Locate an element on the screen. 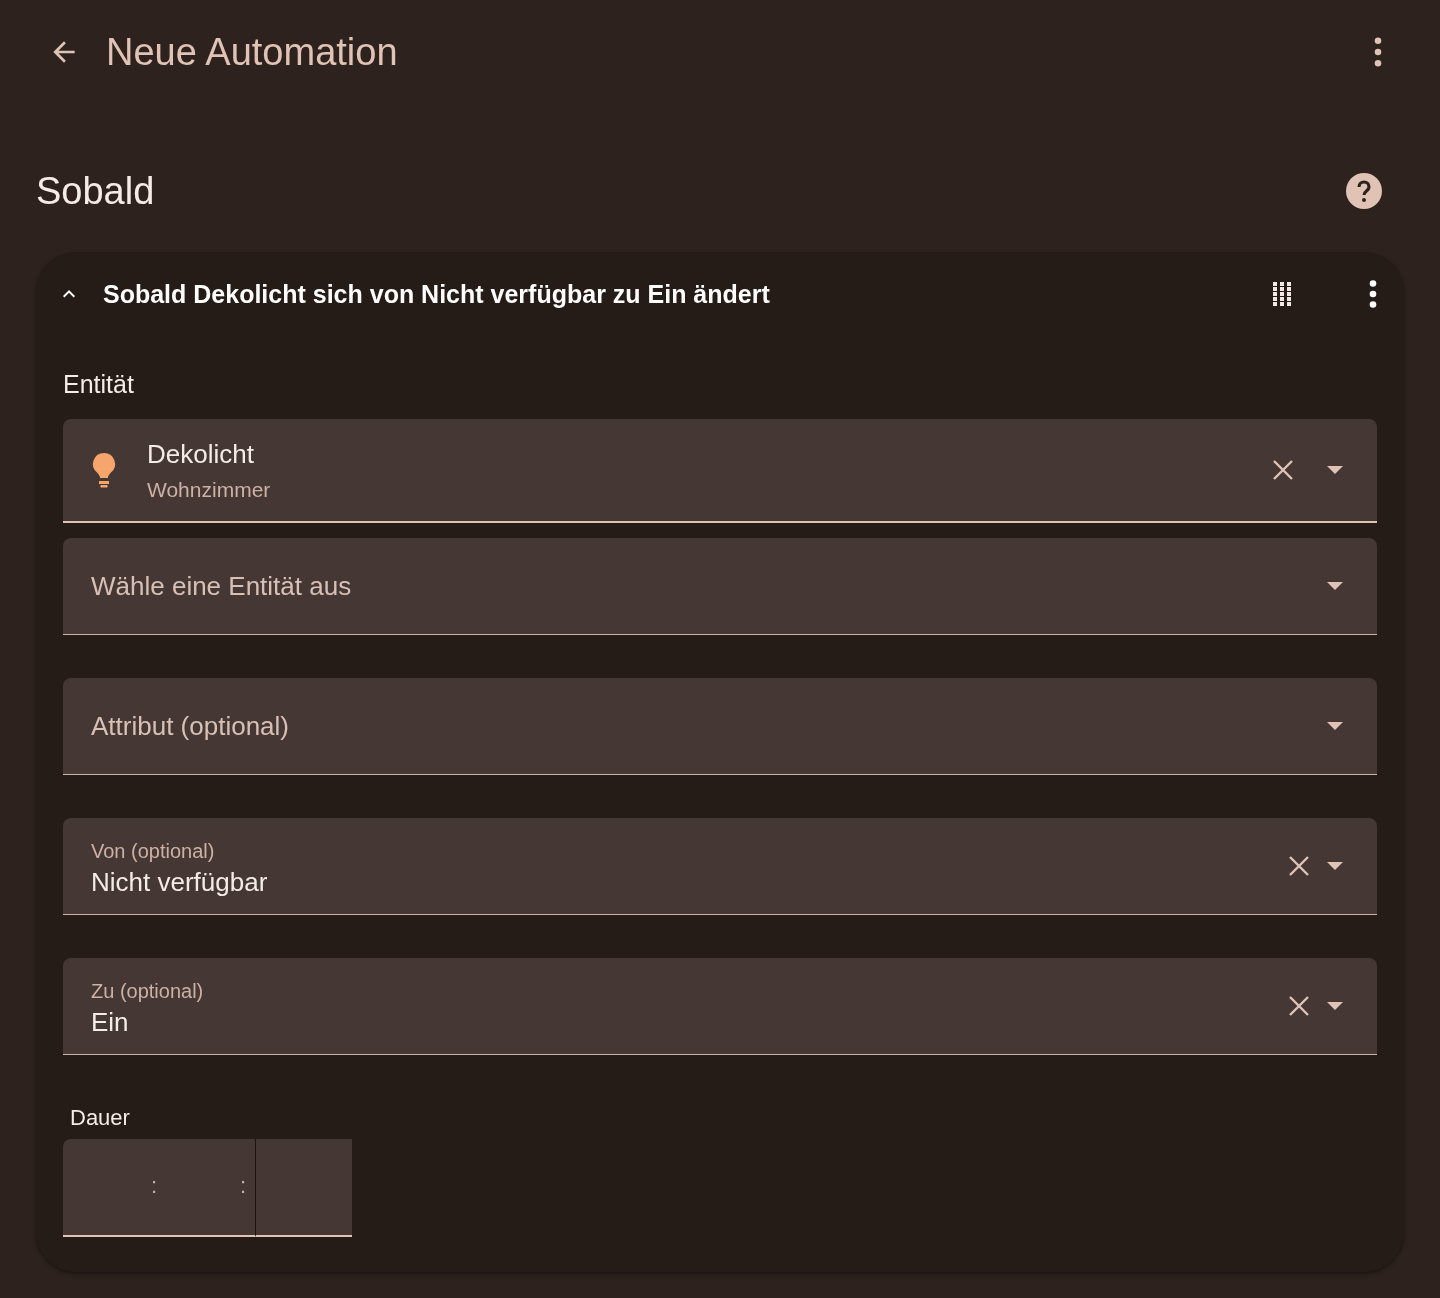 The height and width of the screenshot is (1298, 1440). select-field: Zu (optional) Ein is located at coordinates (720, 1006).